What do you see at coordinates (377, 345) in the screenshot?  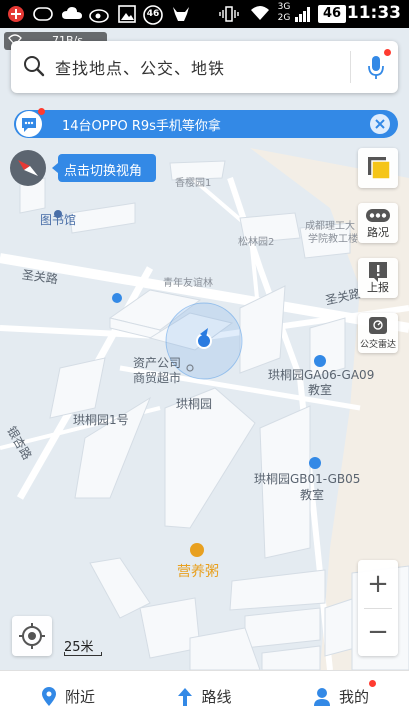 I see `bus-radar-label: 公交雷达` at bounding box center [377, 345].